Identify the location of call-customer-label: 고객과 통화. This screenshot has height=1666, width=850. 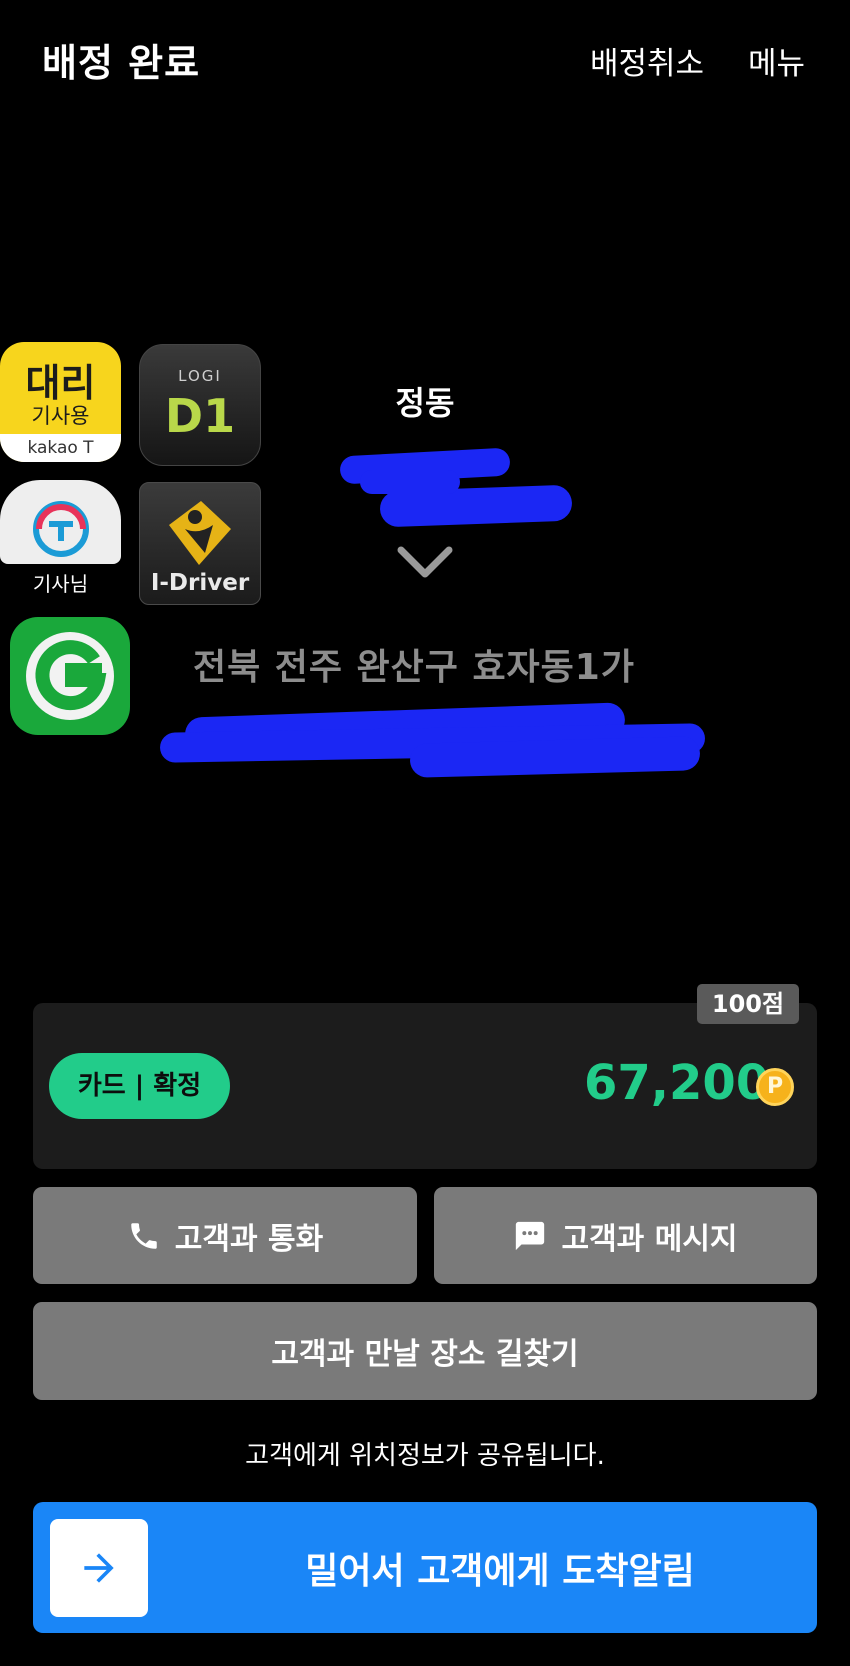
(249, 1239).